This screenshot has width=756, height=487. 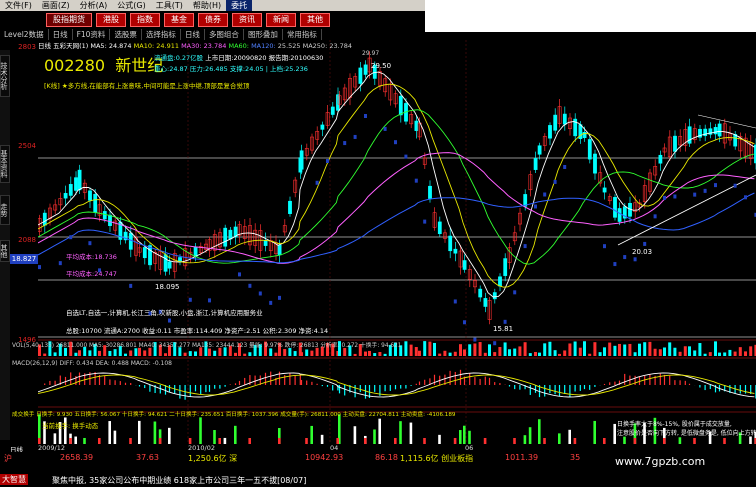 I want to click on brand-badge: 大智慧, so click(x=14, y=479).